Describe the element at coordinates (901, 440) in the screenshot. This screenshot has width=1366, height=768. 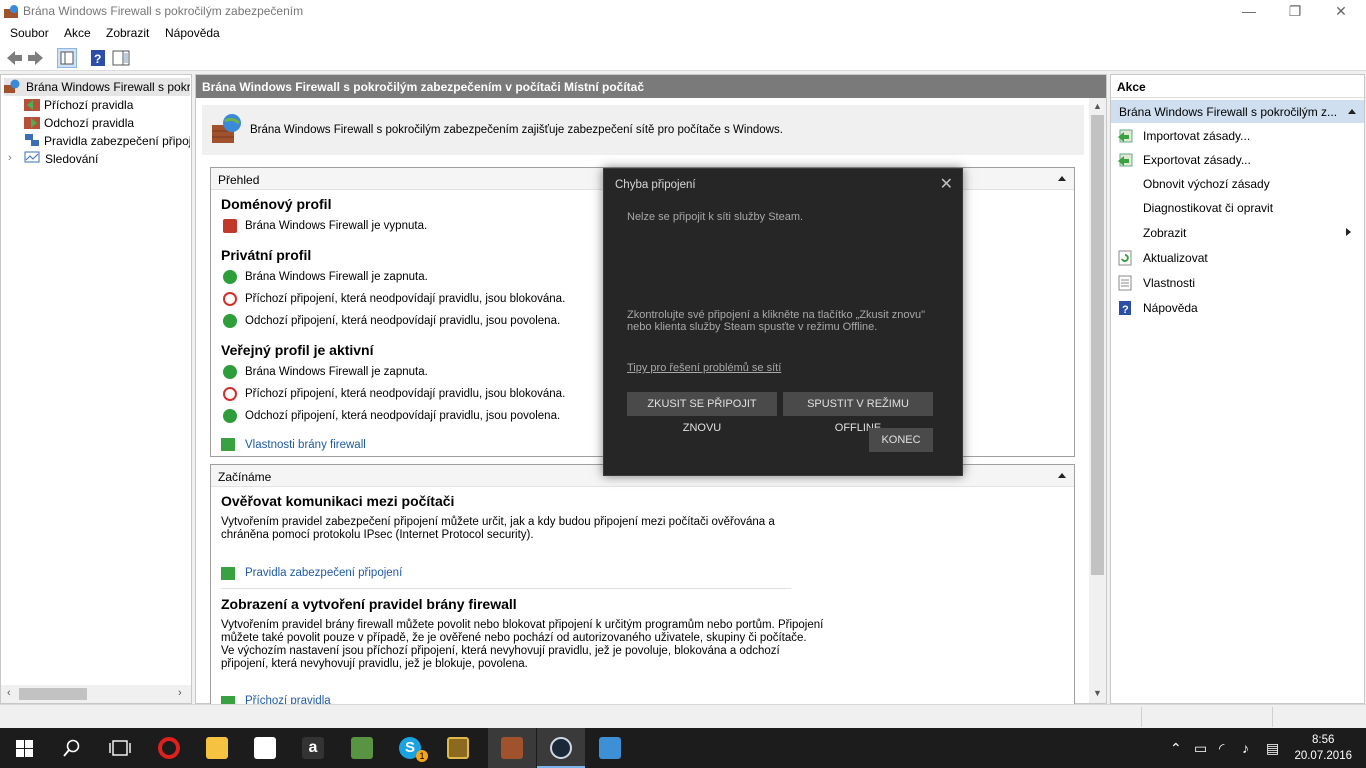
I see `quit-button: KONEC` at that location.